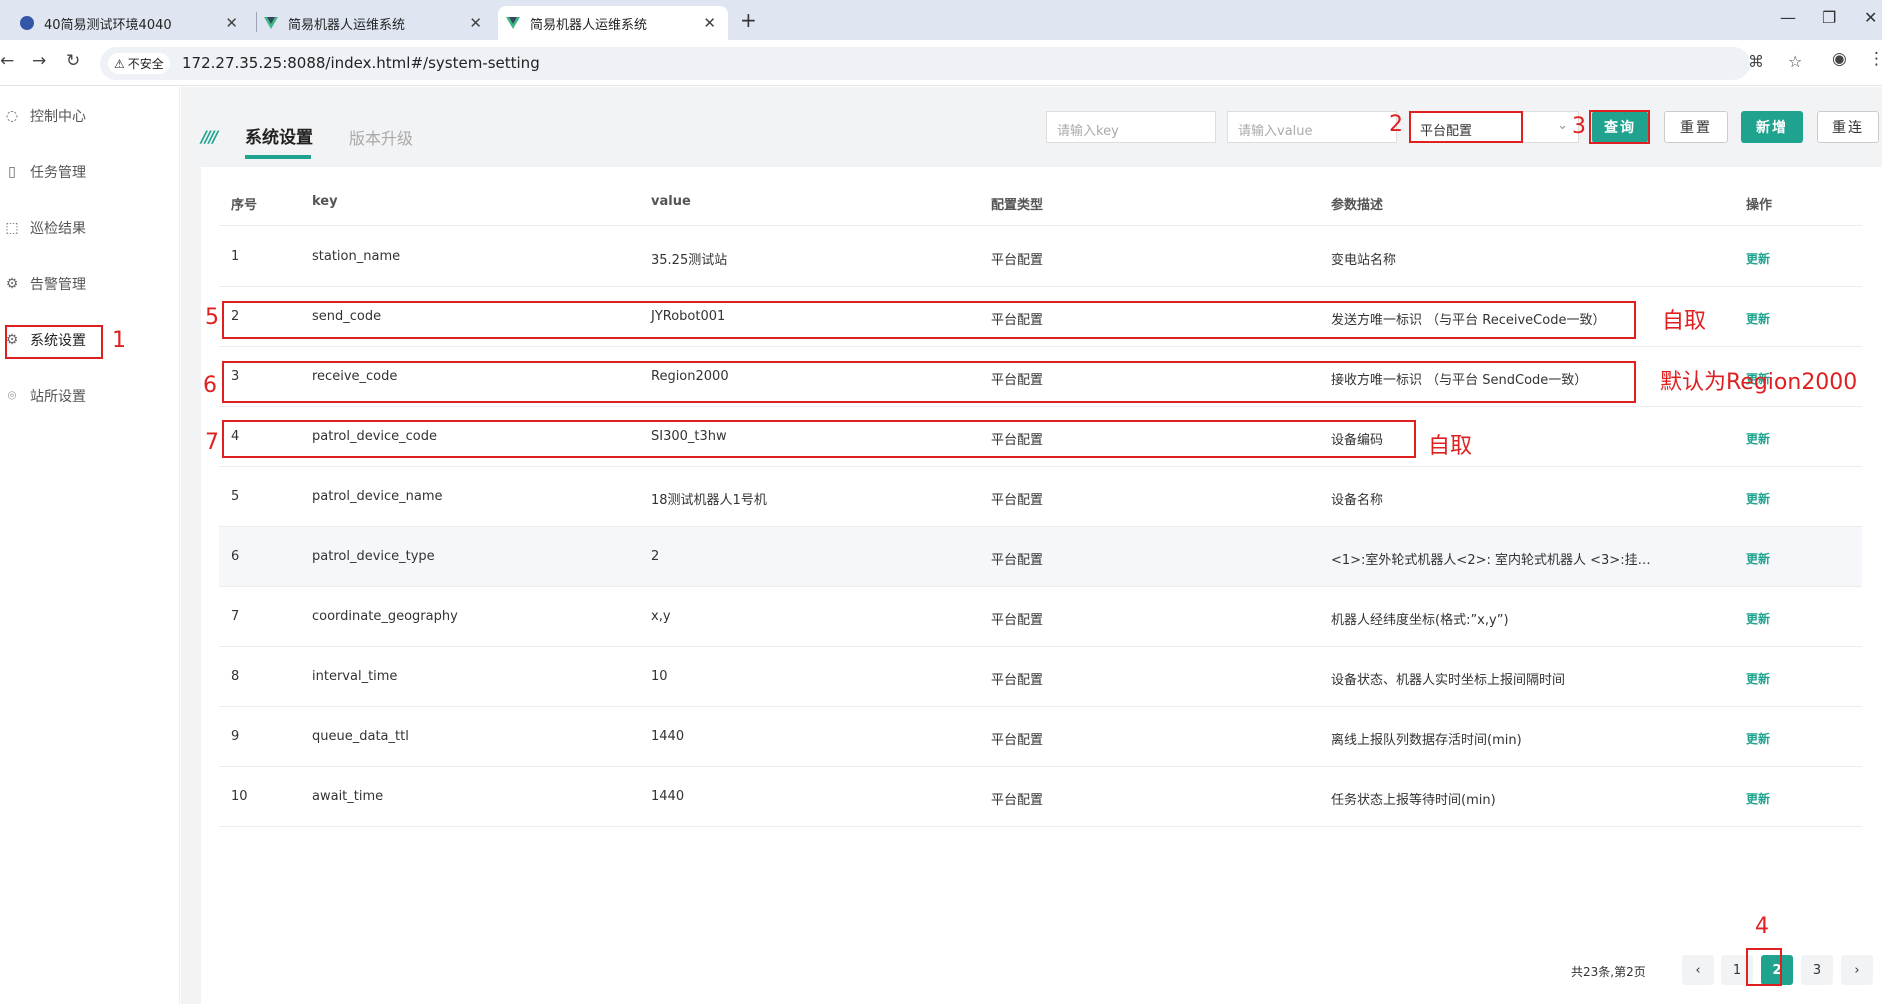 The width and height of the screenshot is (1882, 1004). I want to click on tab-divider, so click(256, 22).